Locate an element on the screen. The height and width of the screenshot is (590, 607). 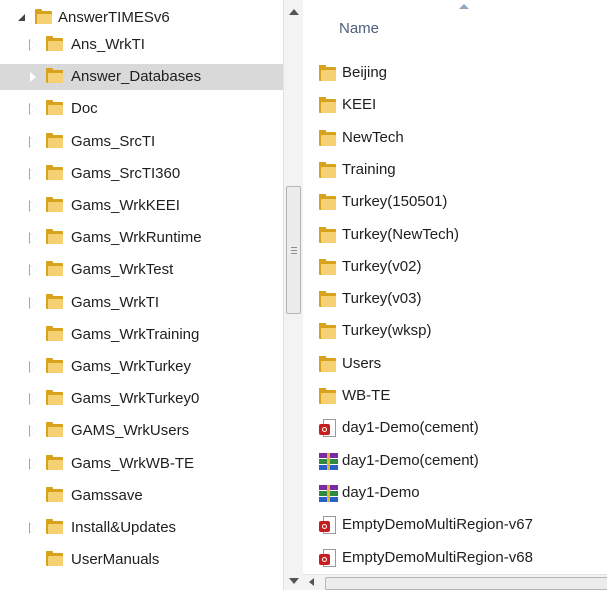
file-list-item: Turkey(150501) is located at coordinates (455, 202).